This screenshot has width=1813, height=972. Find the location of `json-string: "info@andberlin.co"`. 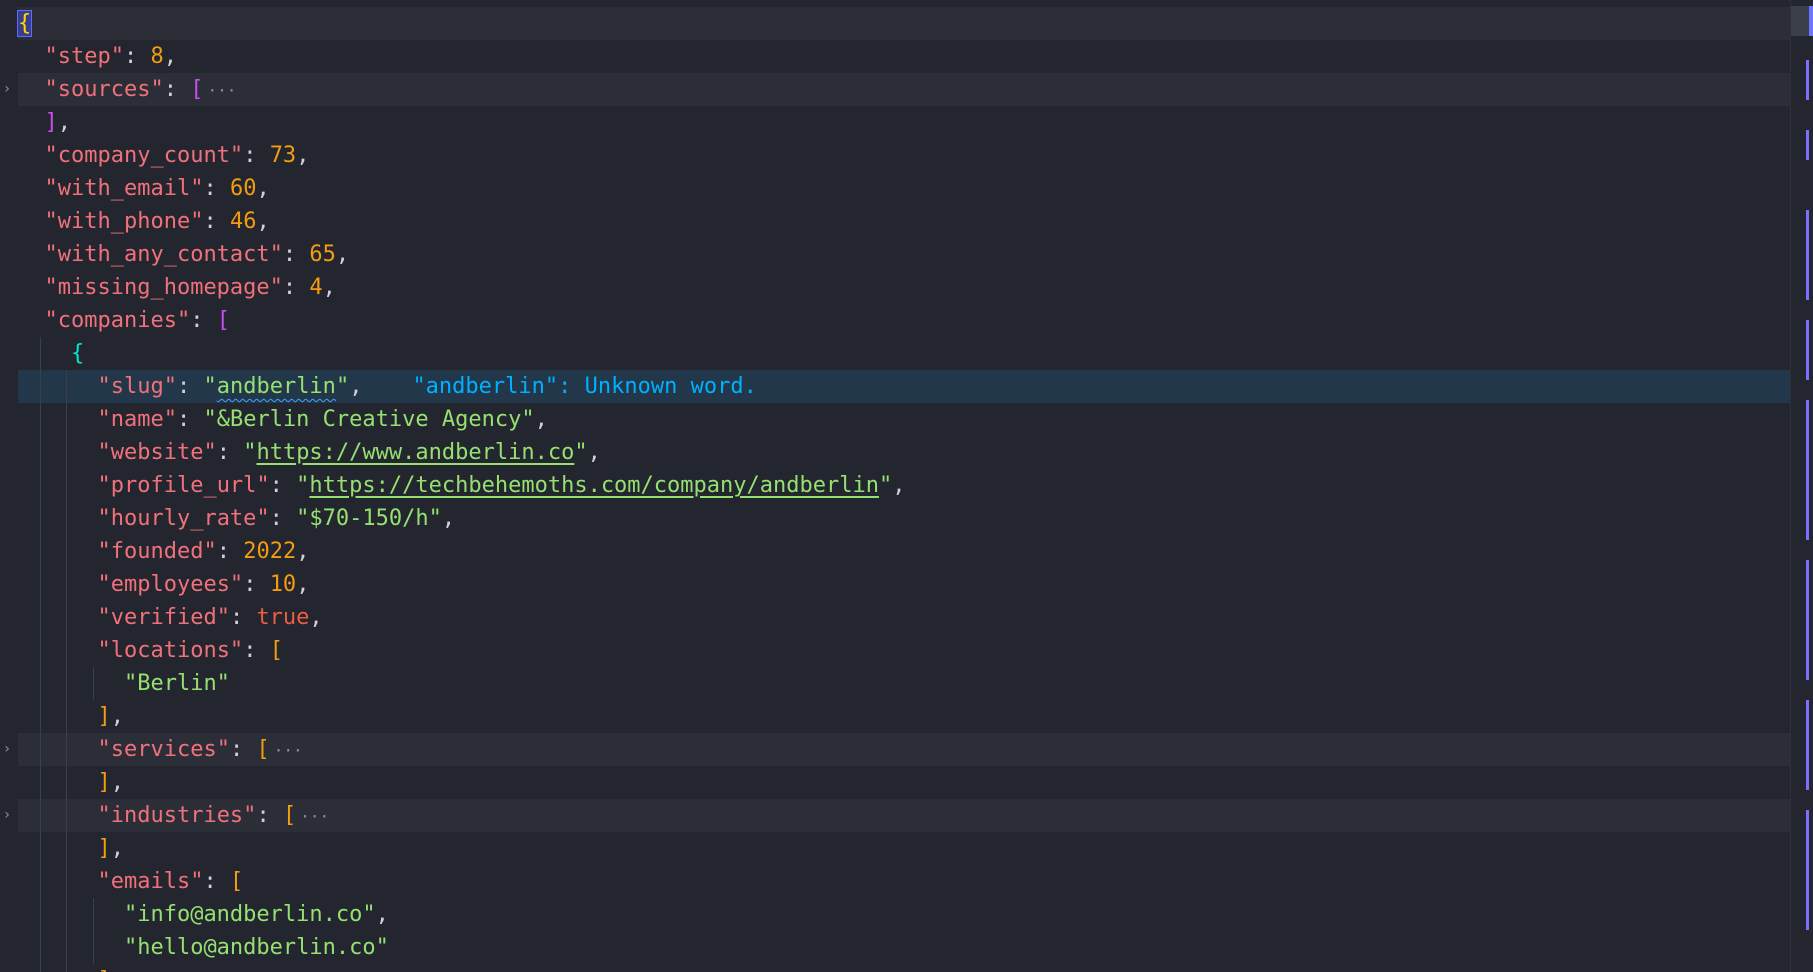

json-string: "info@andberlin.co" is located at coordinates (249, 914).